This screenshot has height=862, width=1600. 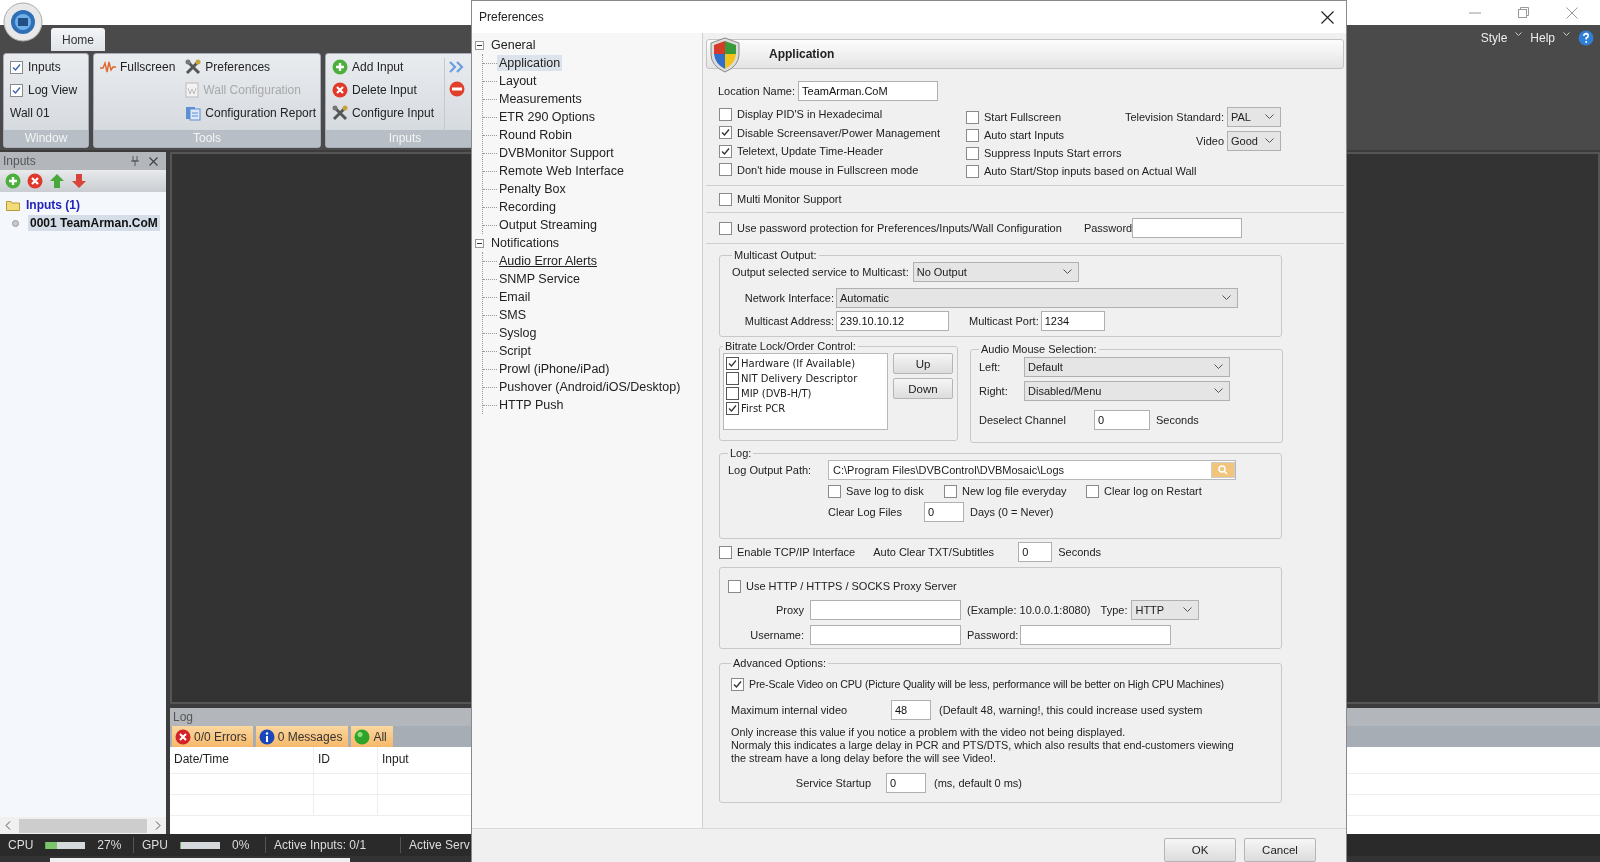 What do you see at coordinates (518, 81) in the screenshot?
I see `tree-item: Layout` at bounding box center [518, 81].